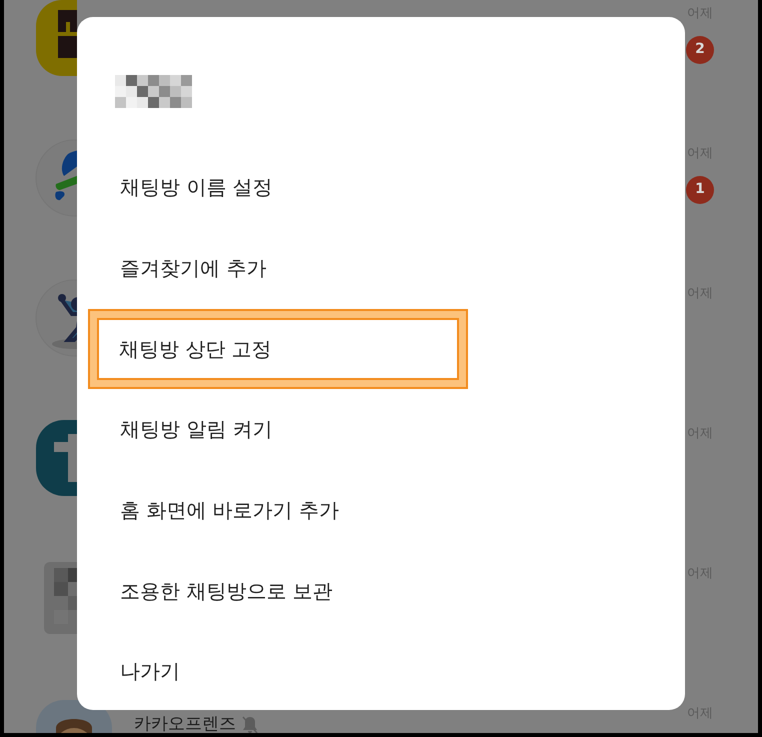  Describe the element at coordinates (193, 268) in the screenshot. I see `menu-item: 즐겨찾기에 추가` at that location.